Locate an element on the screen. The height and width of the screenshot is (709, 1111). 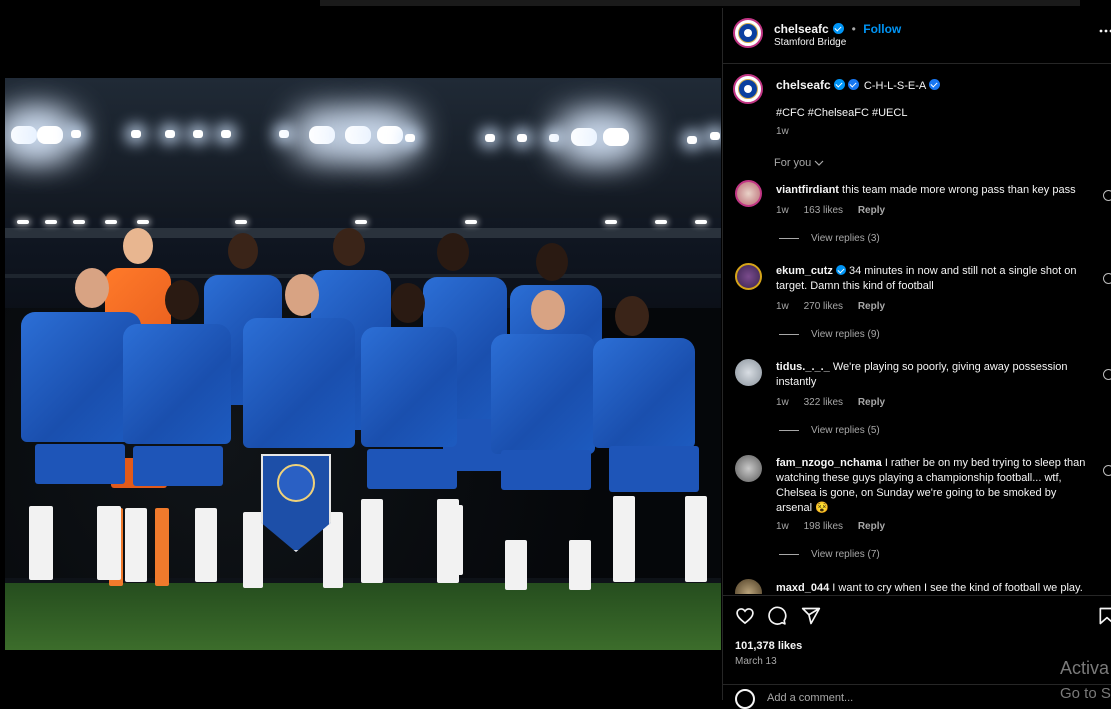
like-count: 101,378 likes is located at coordinates (768, 646).